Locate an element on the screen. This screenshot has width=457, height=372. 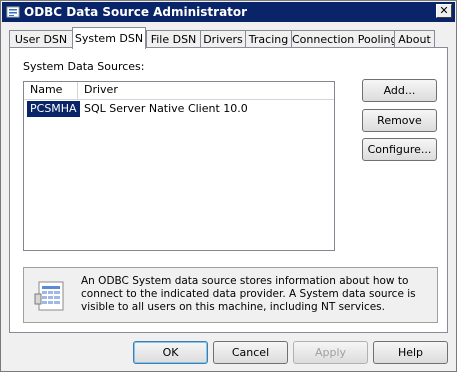
button-label: Help is located at coordinates (410, 352).